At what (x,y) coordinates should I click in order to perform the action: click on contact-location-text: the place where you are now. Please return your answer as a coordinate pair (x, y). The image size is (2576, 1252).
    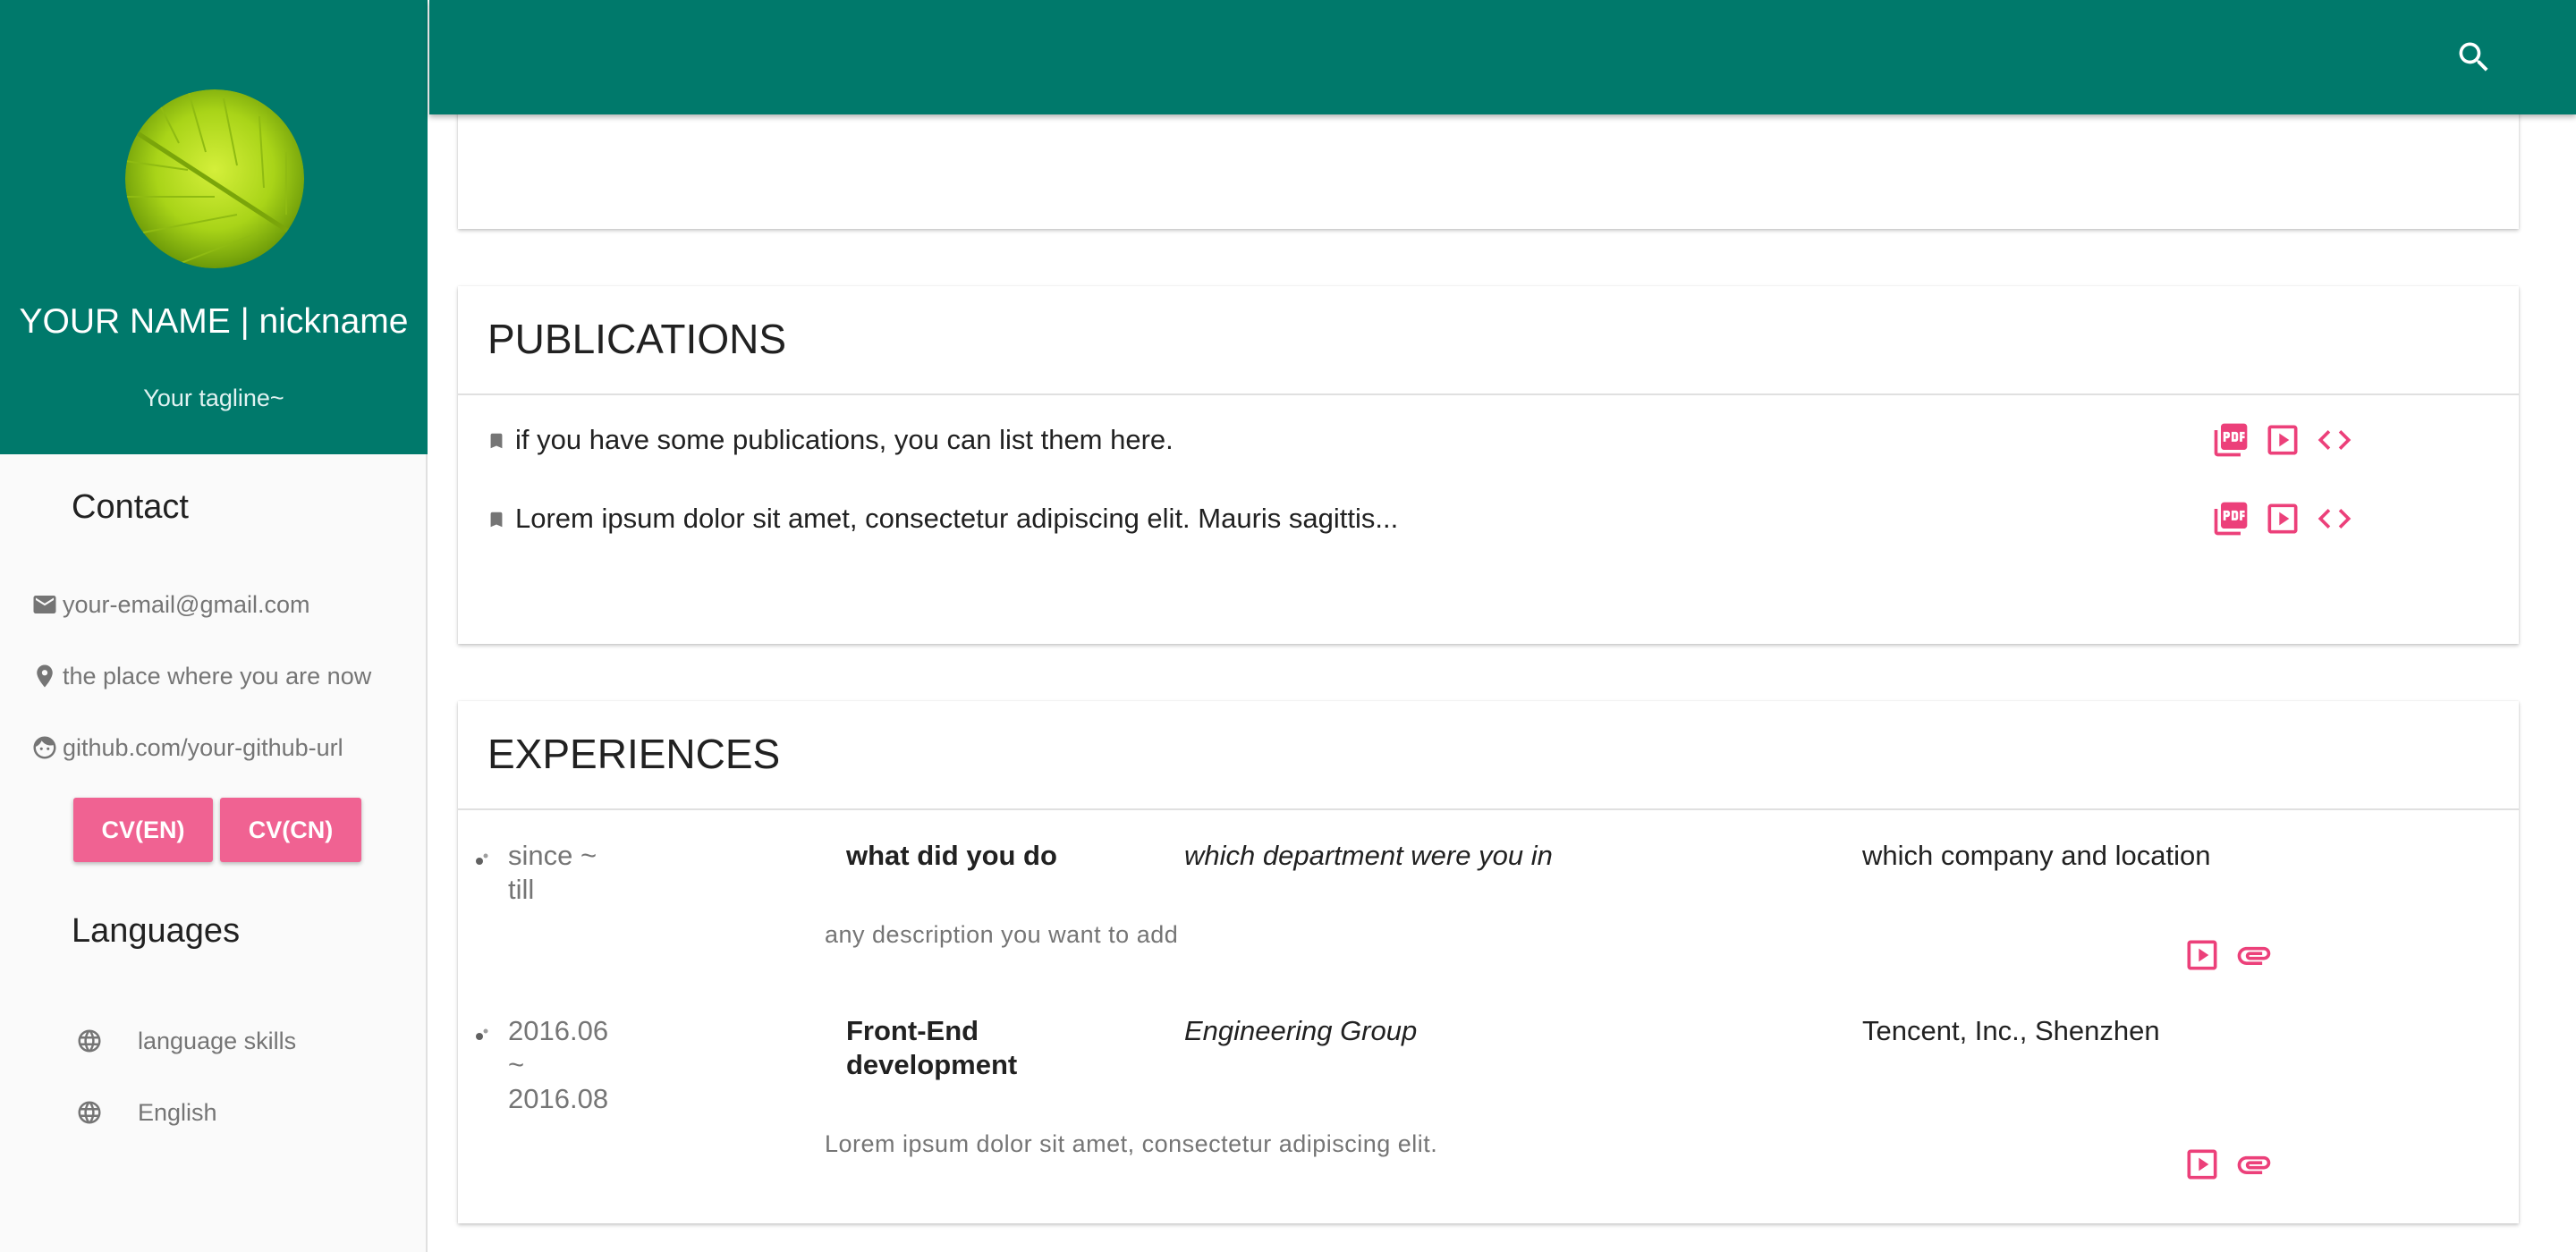
    Looking at the image, I should click on (217, 675).